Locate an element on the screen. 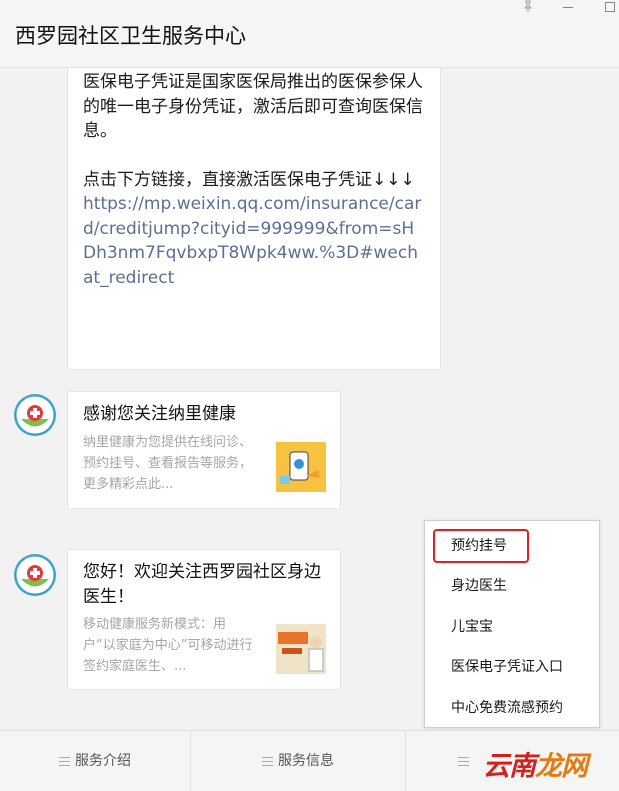 This screenshot has height=791, width=619. card-title: 感谢您关注纳里健康 is located at coordinates (159, 414).